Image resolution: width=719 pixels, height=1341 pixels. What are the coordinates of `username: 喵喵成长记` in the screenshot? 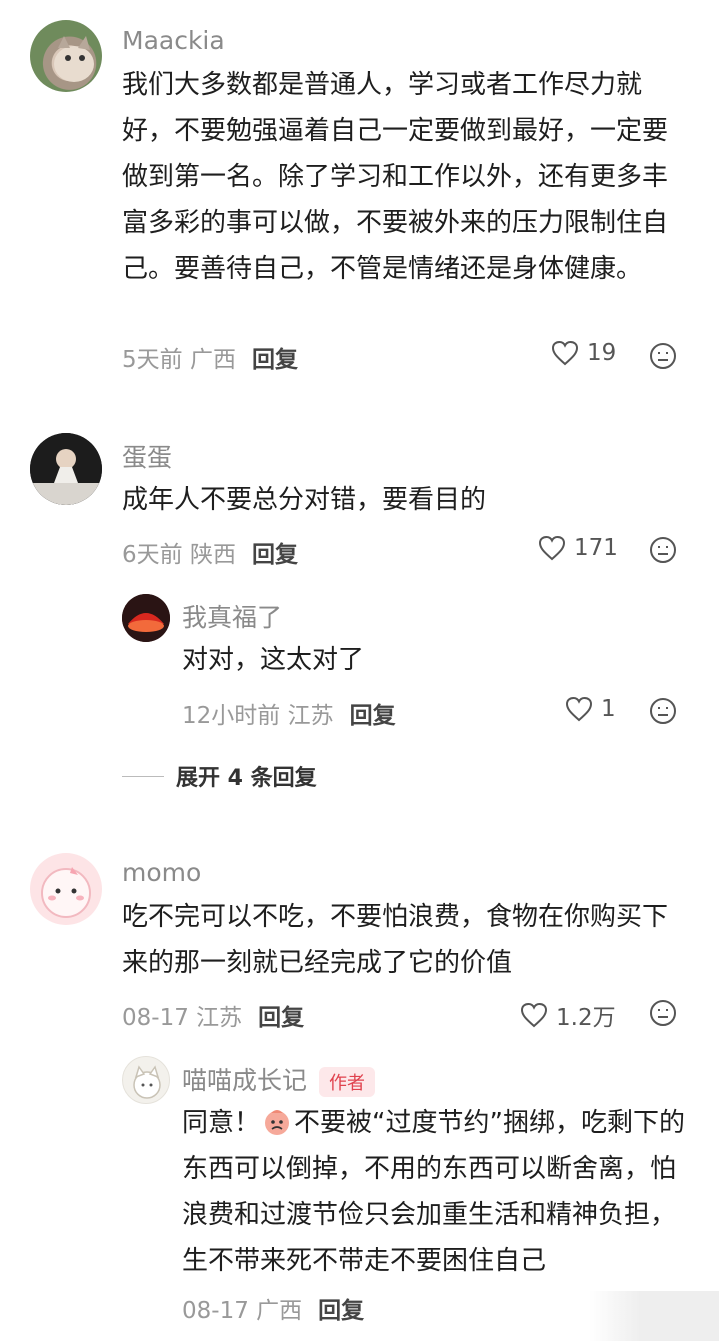 It's located at (245, 1080).